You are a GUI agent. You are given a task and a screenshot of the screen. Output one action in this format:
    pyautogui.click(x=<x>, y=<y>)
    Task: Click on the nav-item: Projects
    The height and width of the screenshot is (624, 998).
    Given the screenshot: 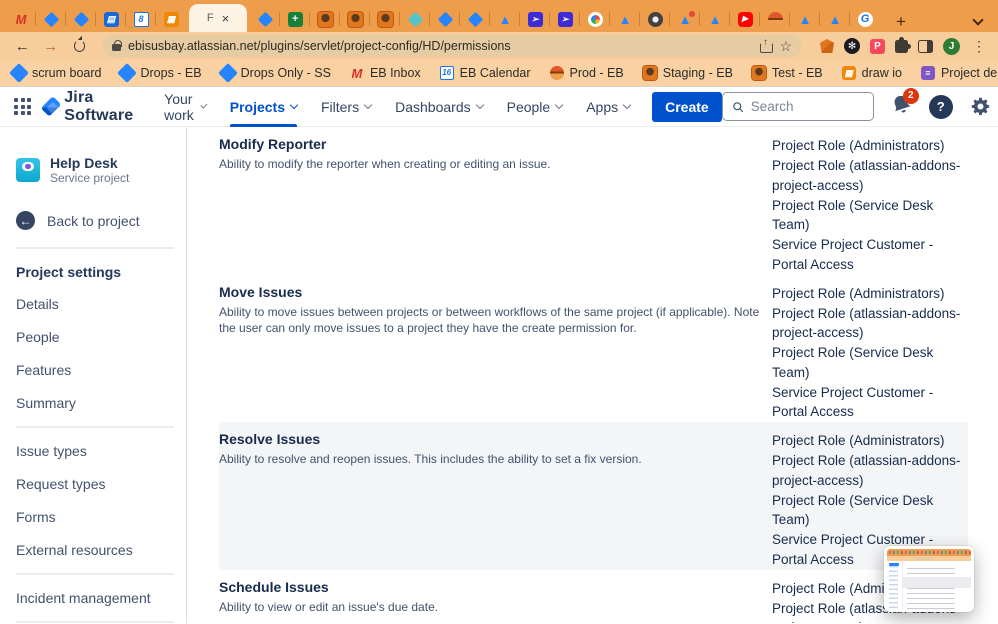 What is the action you would take?
    pyautogui.click(x=264, y=107)
    